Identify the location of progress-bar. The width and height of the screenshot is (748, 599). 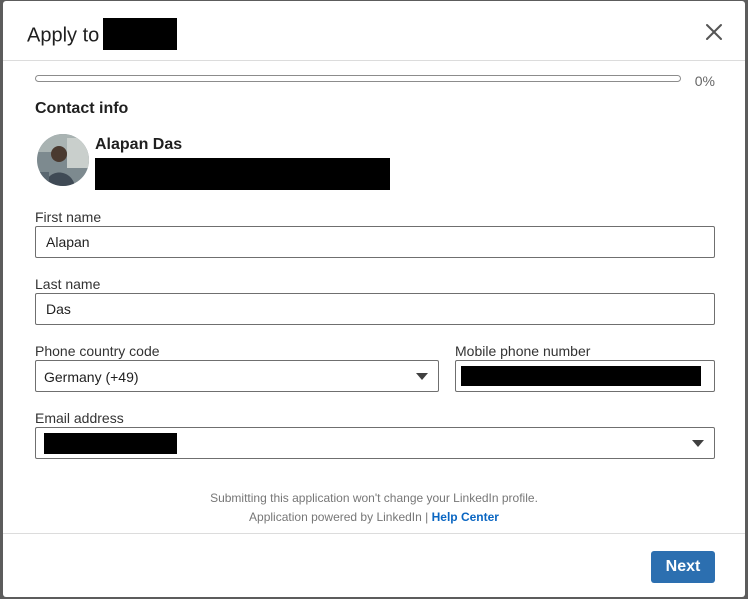
(358, 78).